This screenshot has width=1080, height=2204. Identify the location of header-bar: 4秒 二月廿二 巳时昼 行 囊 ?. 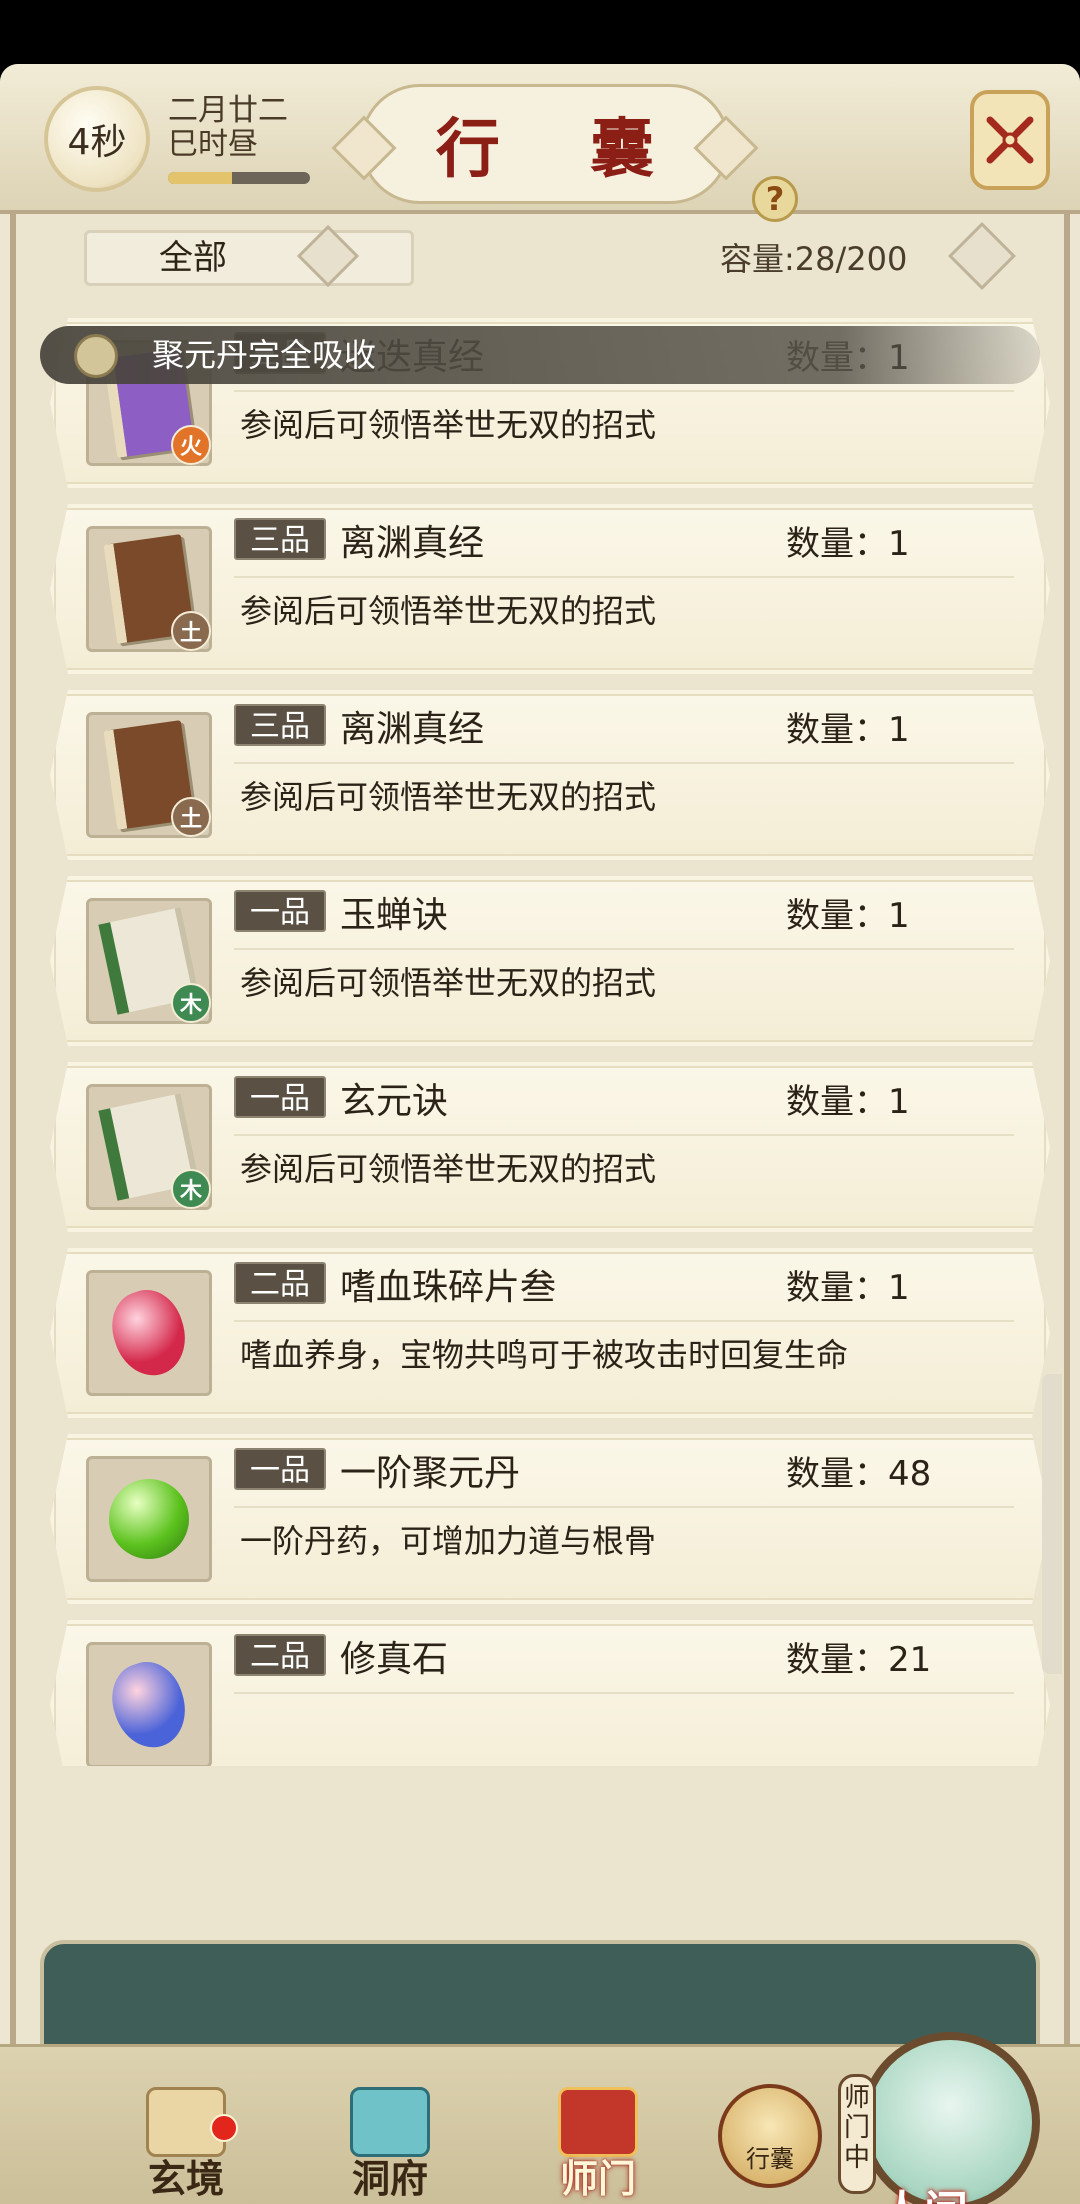
(540, 143).